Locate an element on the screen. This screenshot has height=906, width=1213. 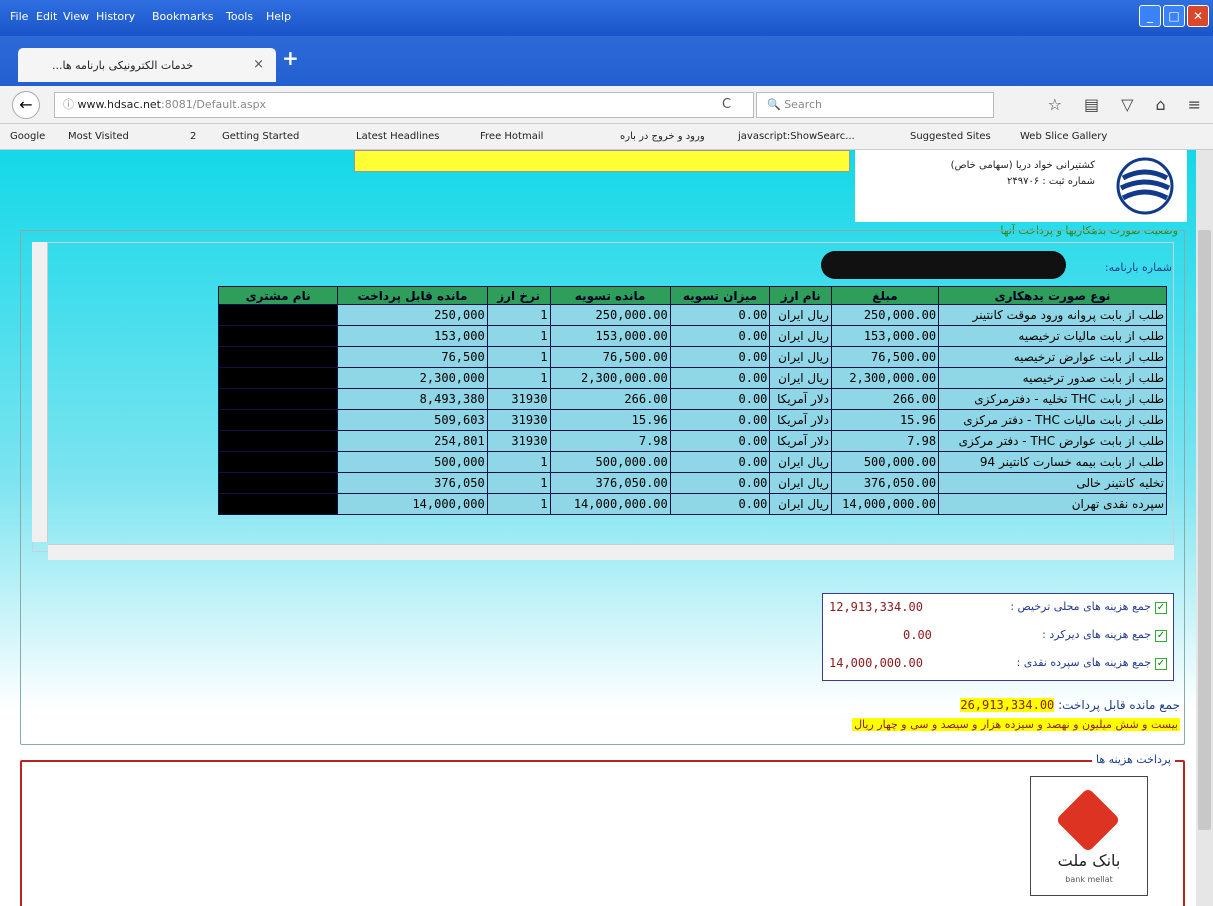
bookmark-getting-started: Getting Started is located at coordinates (260, 136).